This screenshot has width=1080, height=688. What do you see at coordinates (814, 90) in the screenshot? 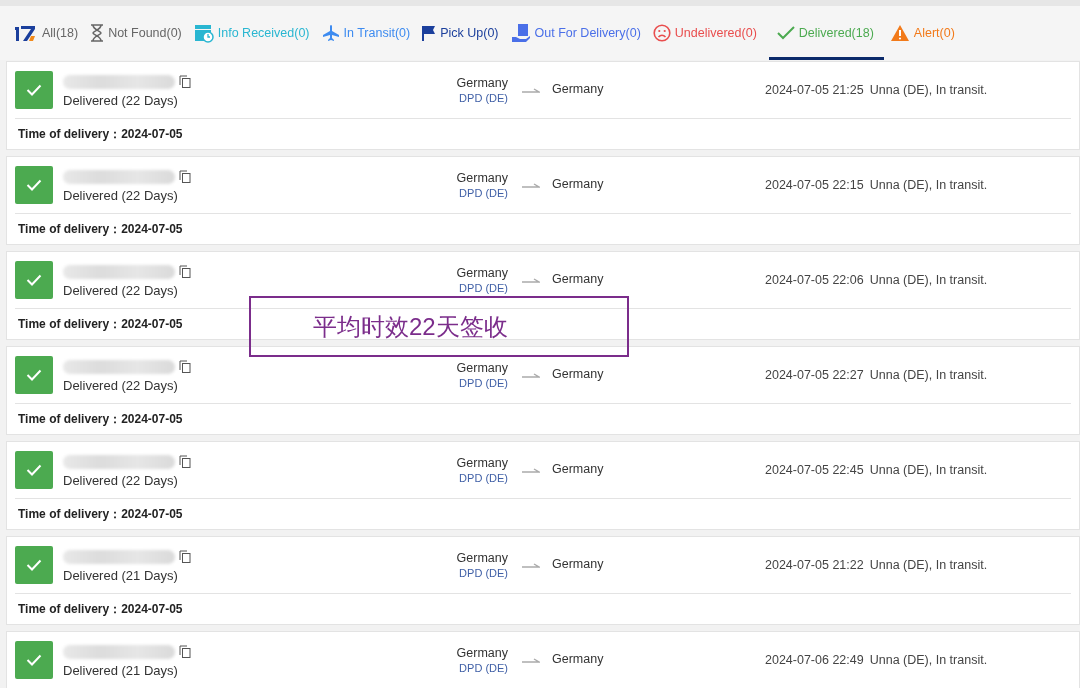
I see `event-time: 2024-07-05 21:25` at bounding box center [814, 90].